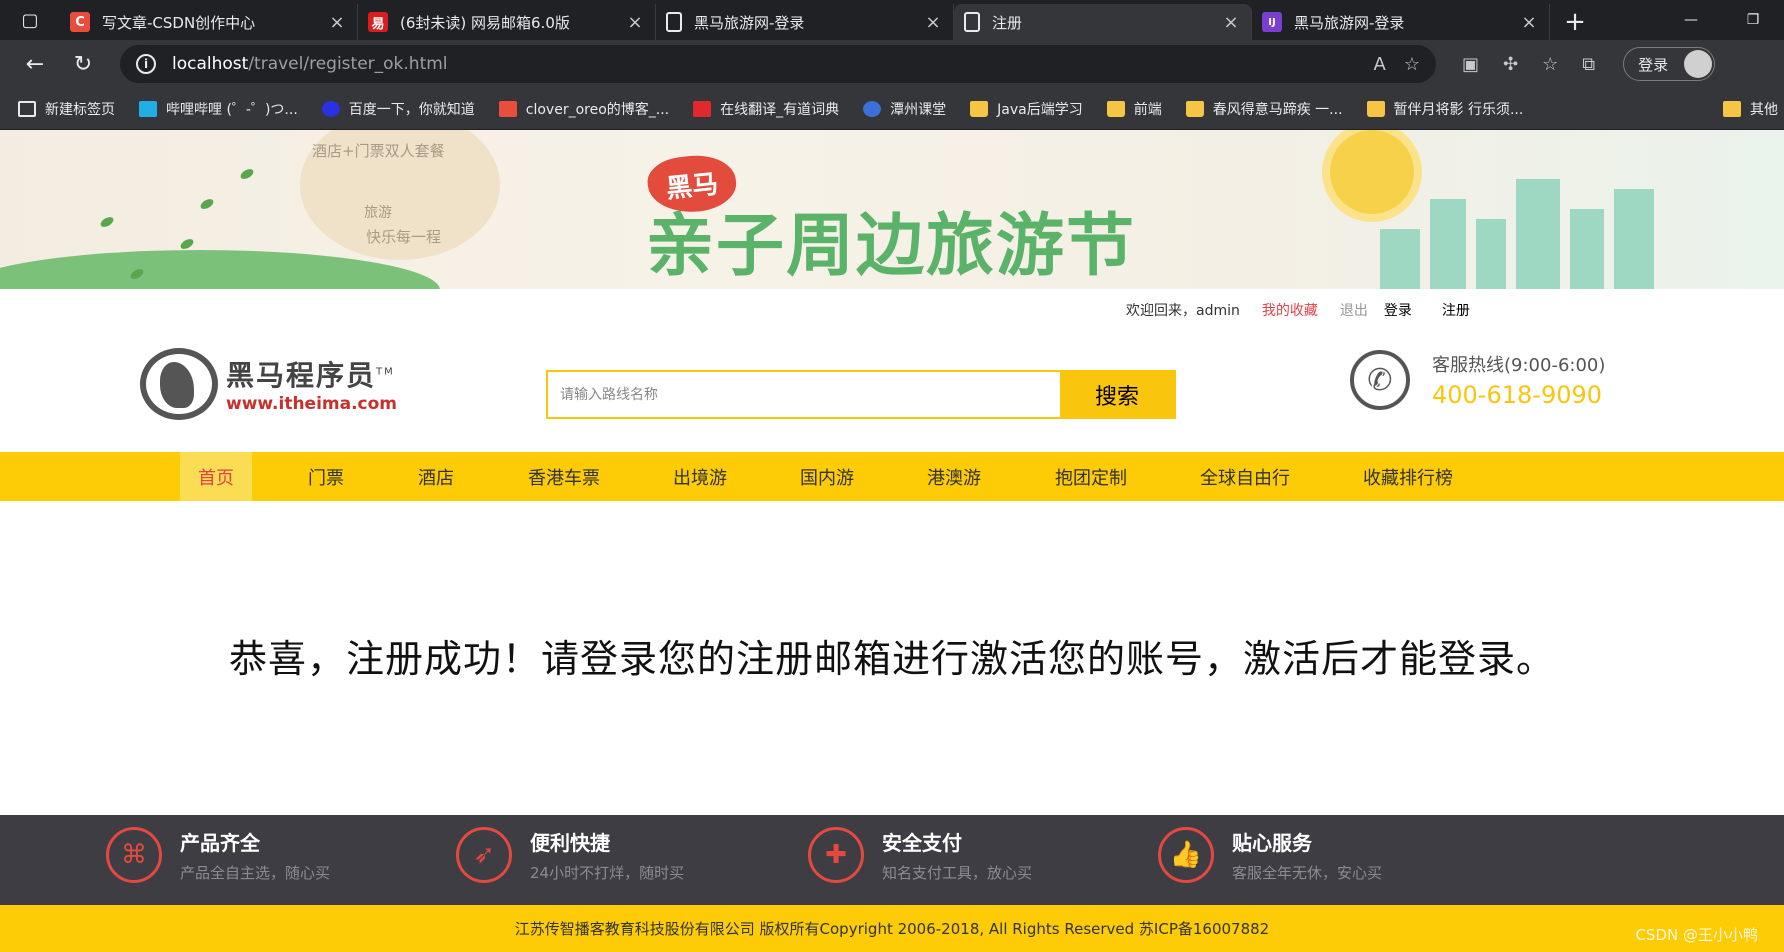  What do you see at coordinates (1245, 476) in the screenshot?
I see `nav-item-global-free: 全球自由行` at bounding box center [1245, 476].